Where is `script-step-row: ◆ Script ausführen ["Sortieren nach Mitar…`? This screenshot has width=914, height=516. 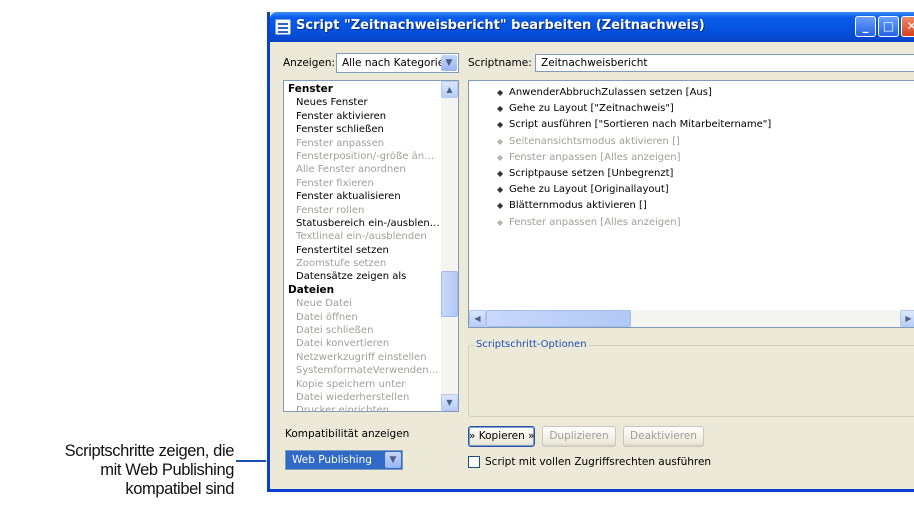 script-step-row: ◆ Script ausführen ["Sortieren nach Mitar… is located at coordinates (634, 124).